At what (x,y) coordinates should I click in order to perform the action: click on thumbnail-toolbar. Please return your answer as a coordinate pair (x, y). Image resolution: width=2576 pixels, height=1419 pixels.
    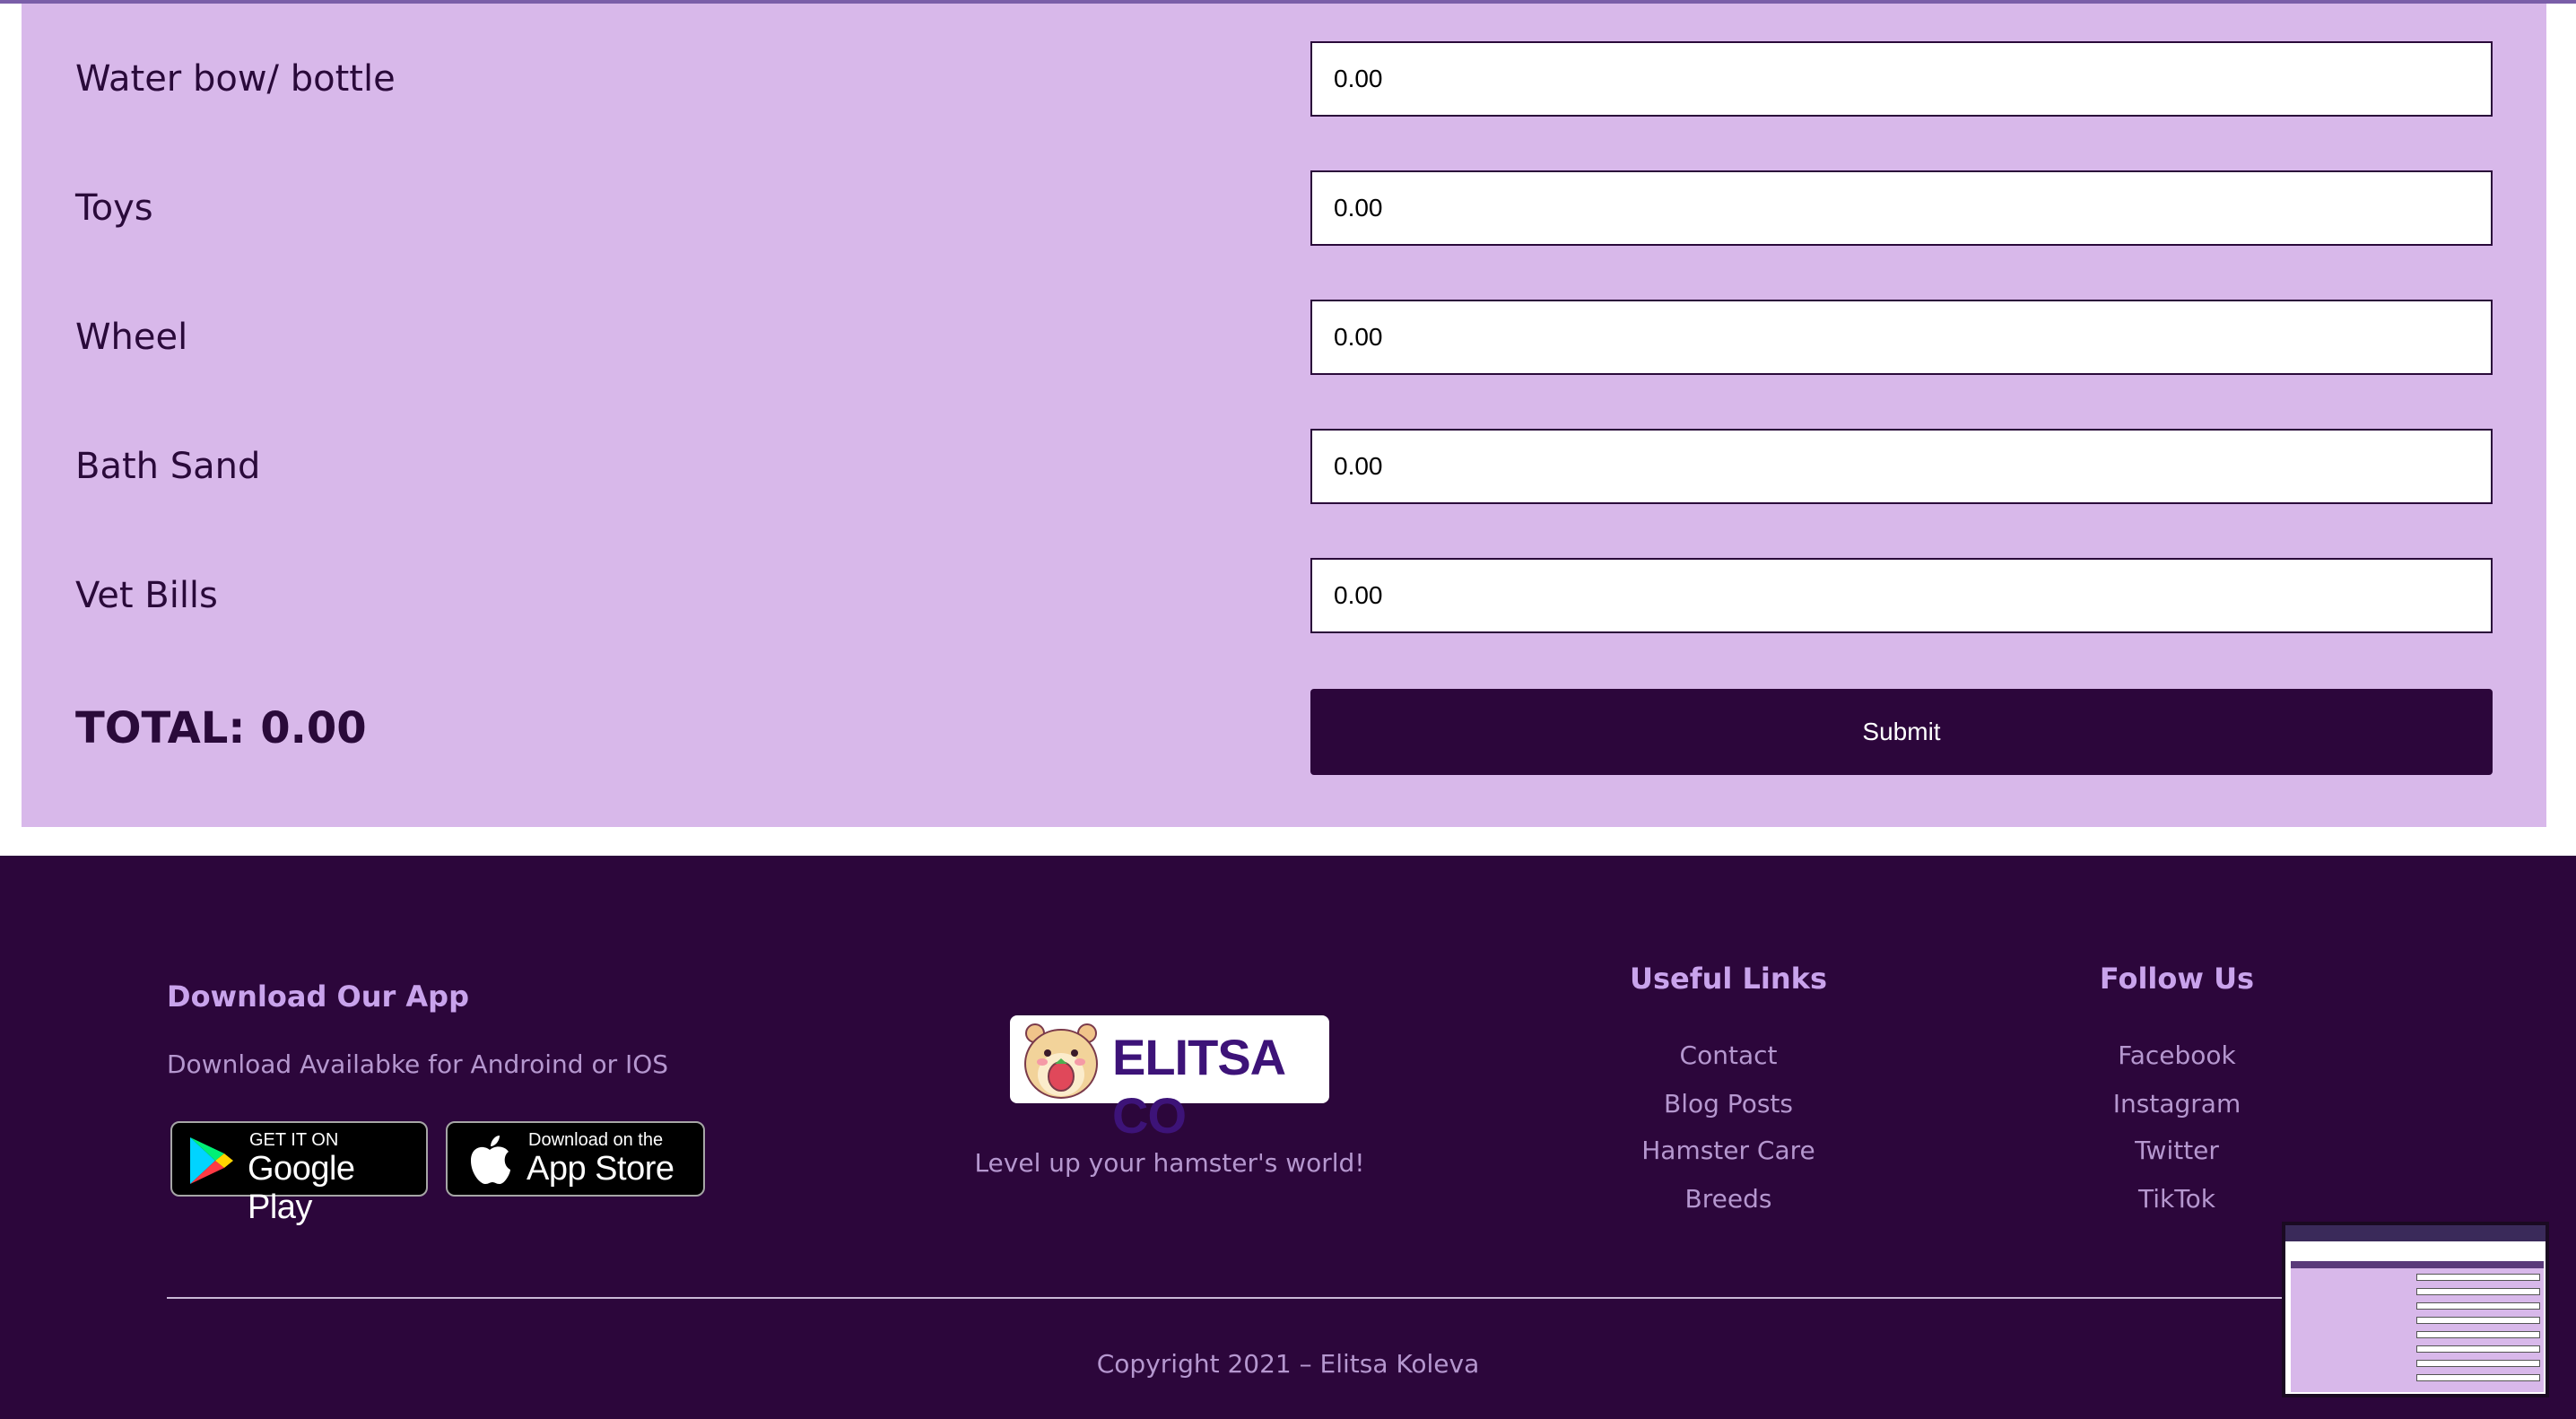
    Looking at the image, I should click on (2415, 1233).